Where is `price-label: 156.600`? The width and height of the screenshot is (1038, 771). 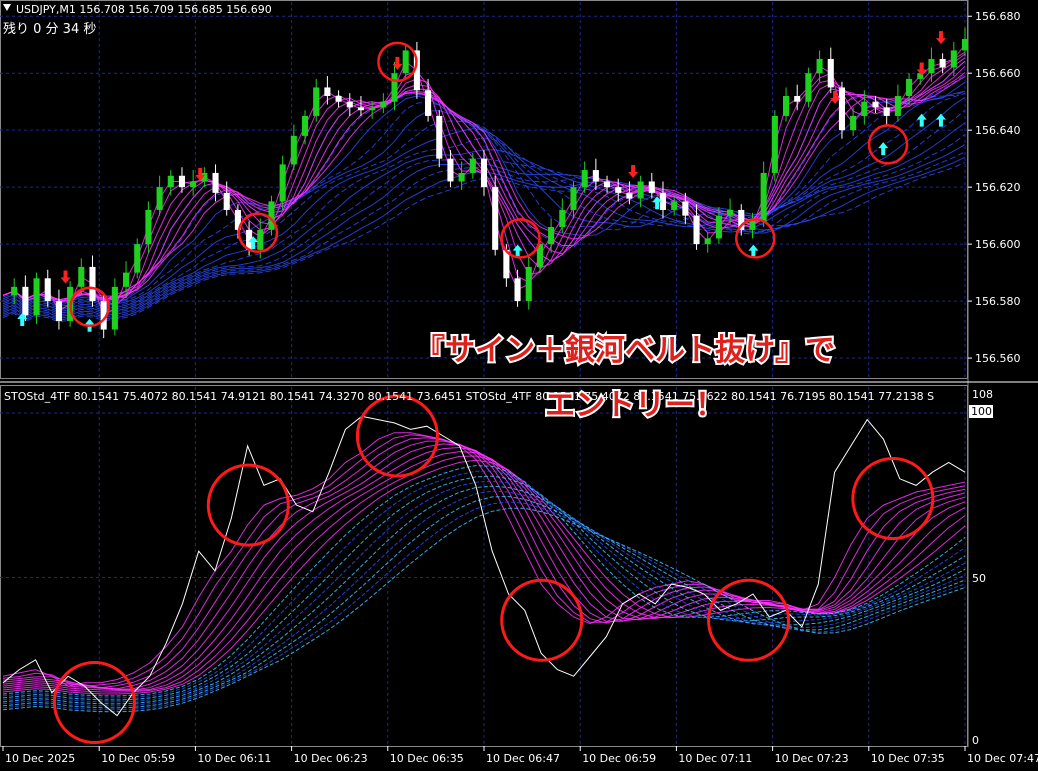
price-label: 156.600 is located at coordinates (998, 244).